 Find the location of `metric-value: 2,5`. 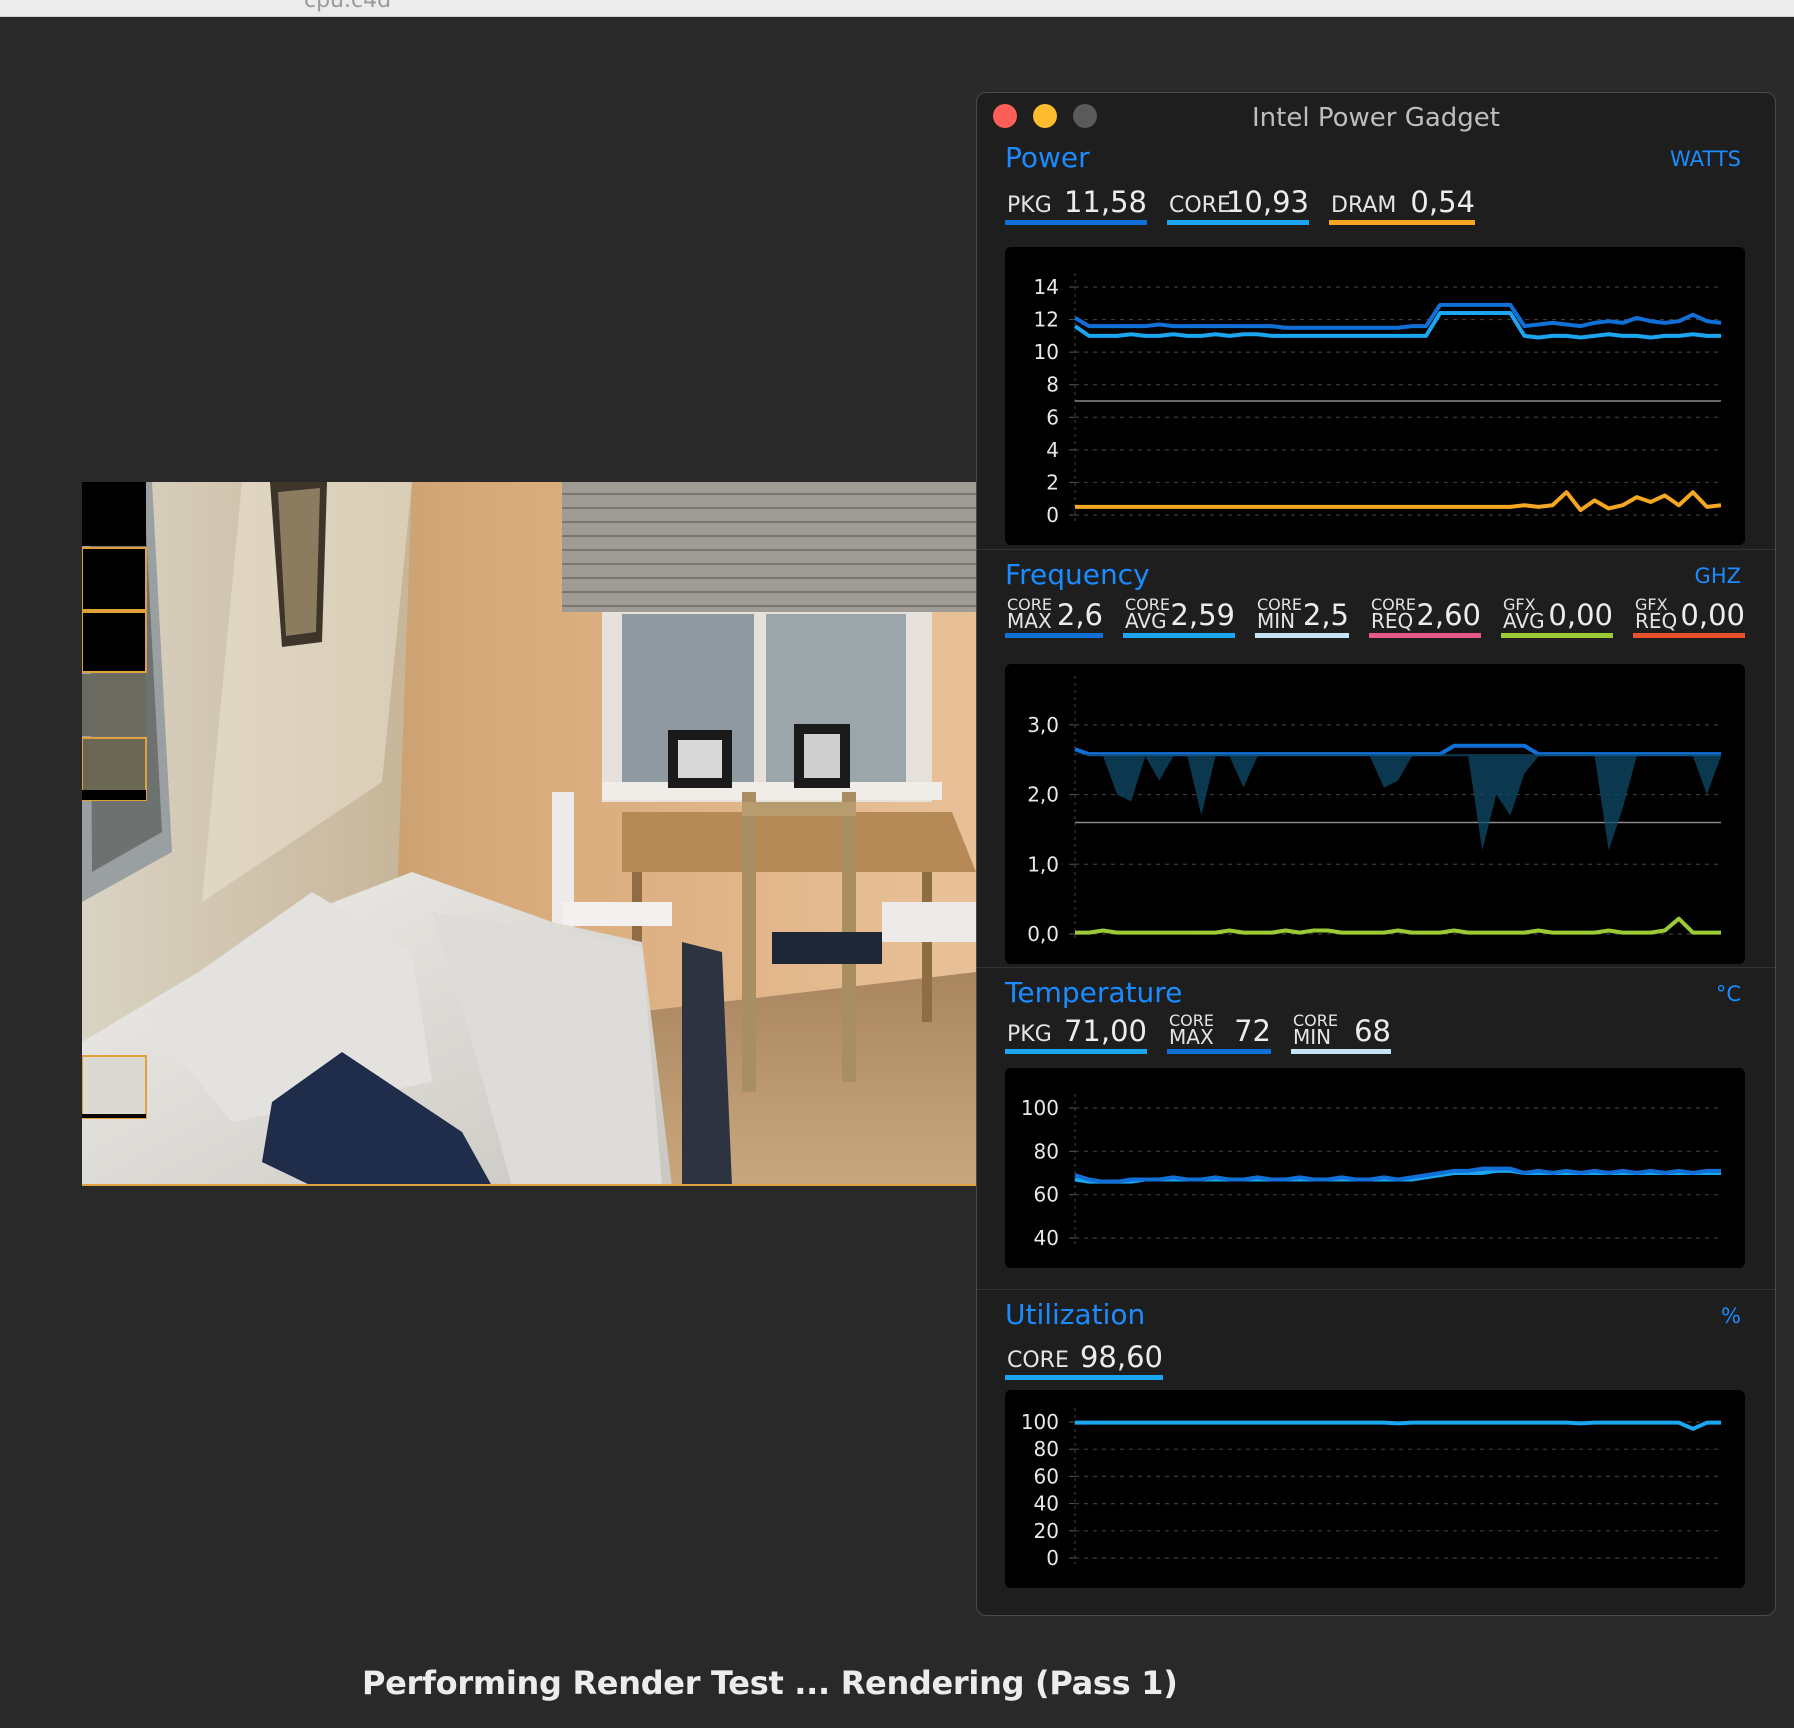

metric-value: 2,5 is located at coordinates (1325, 615).